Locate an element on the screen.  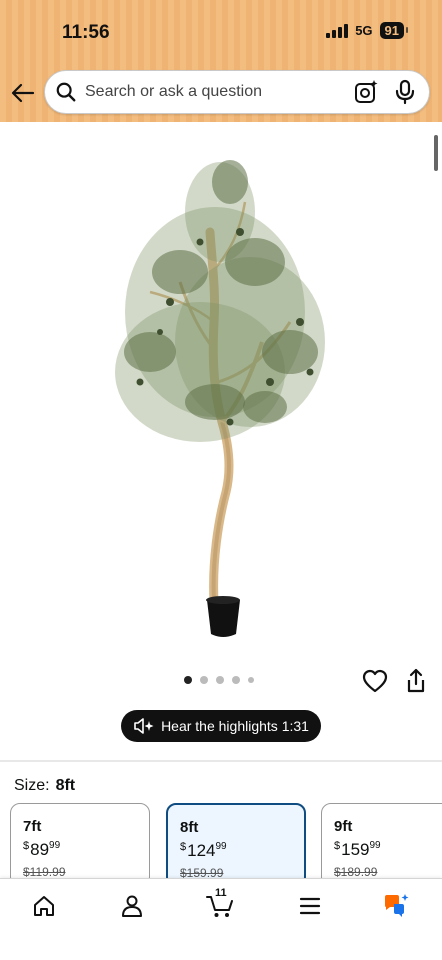
cart-count: 11 is located at coordinates (221, 893).